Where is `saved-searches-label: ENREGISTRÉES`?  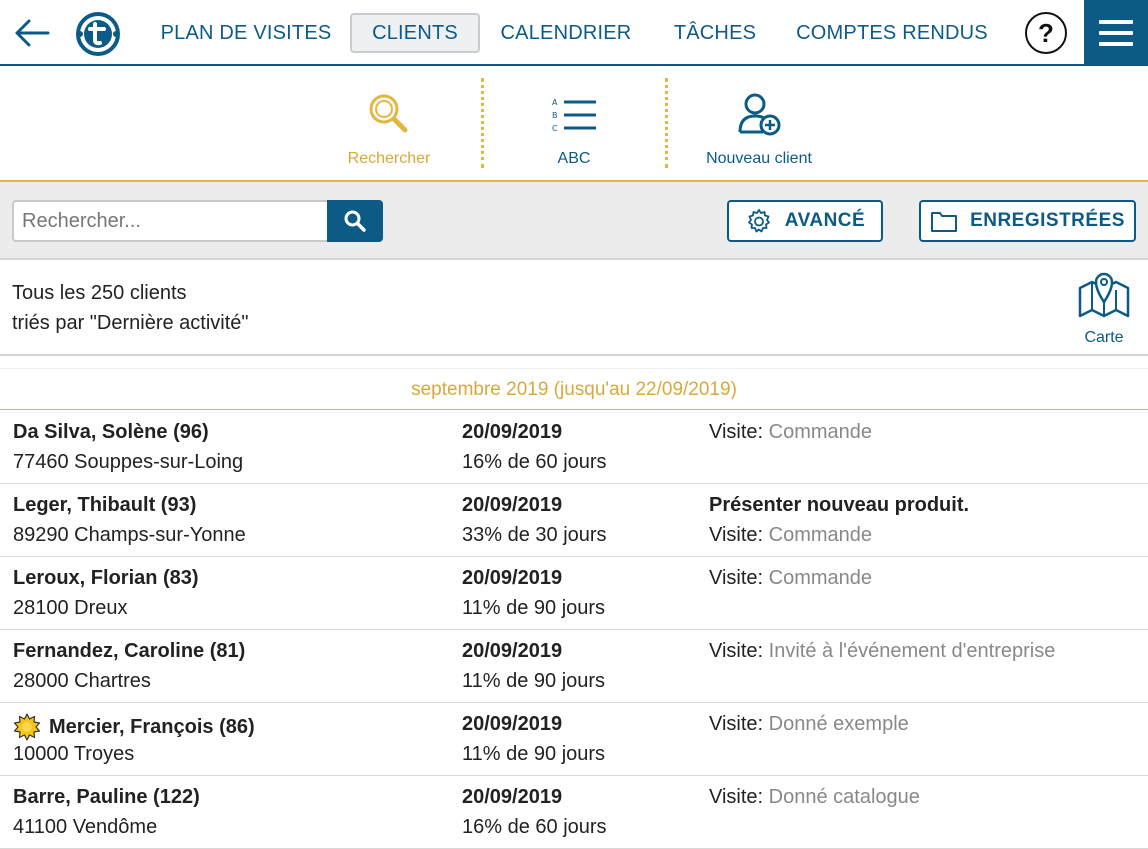
saved-searches-label: ENREGISTRÉES is located at coordinates (1047, 220).